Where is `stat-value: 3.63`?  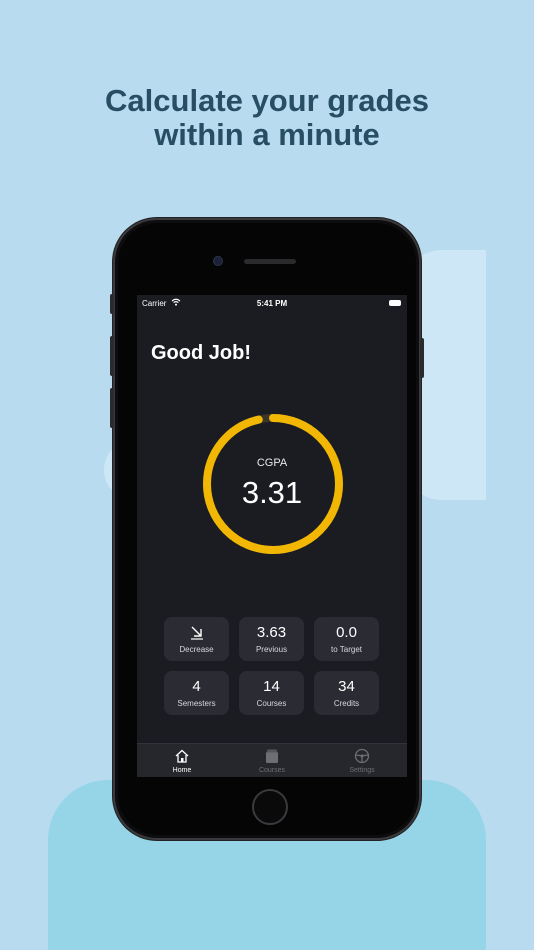 stat-value: 3.63 is located at coordinates (271, 632).